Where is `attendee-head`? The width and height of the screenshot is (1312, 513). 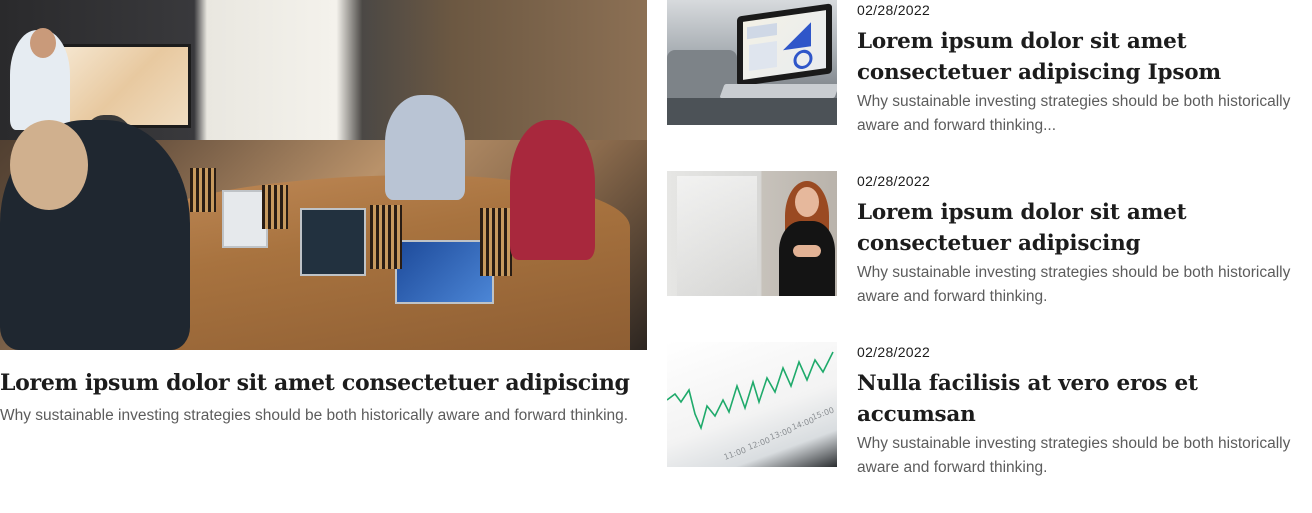 attendee-head is located at coordinates (49, 165).